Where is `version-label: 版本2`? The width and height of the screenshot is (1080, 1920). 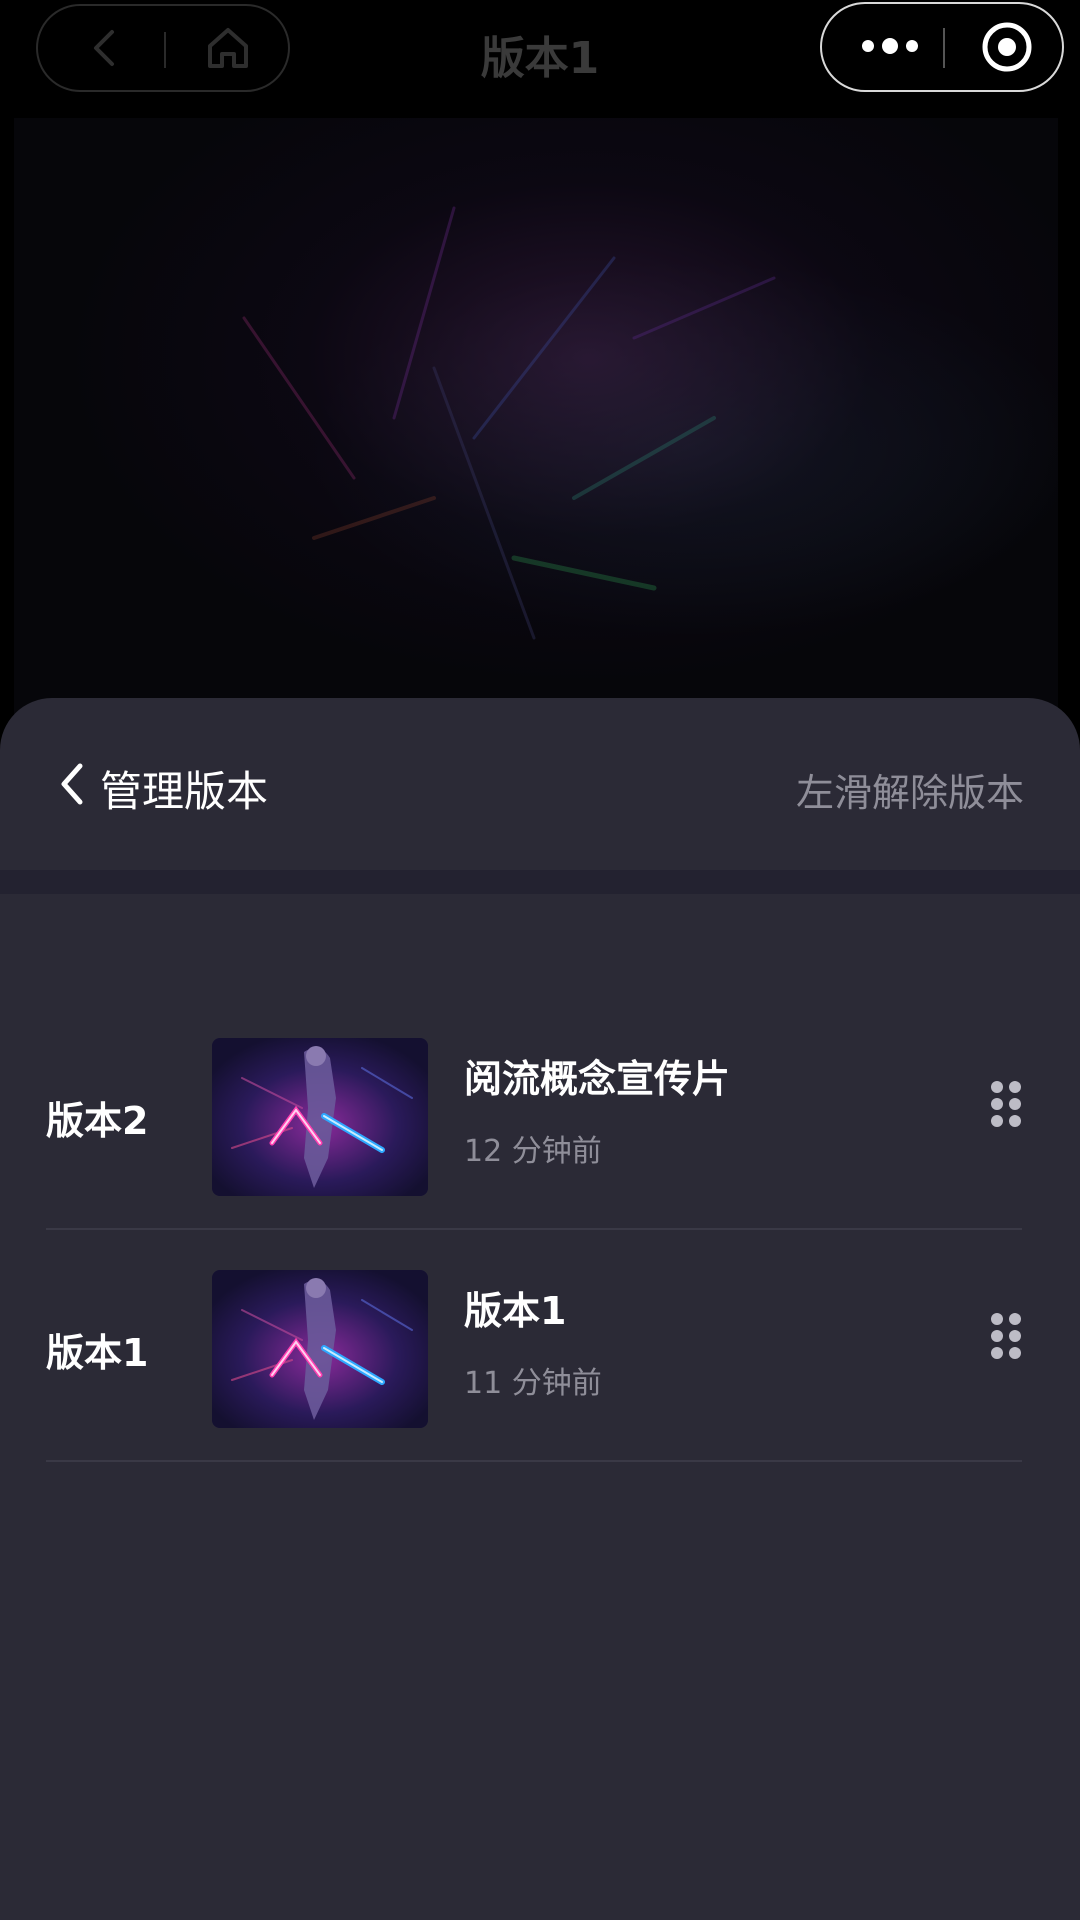
version-label: 版本2 is located at coordinates (97, 1121).